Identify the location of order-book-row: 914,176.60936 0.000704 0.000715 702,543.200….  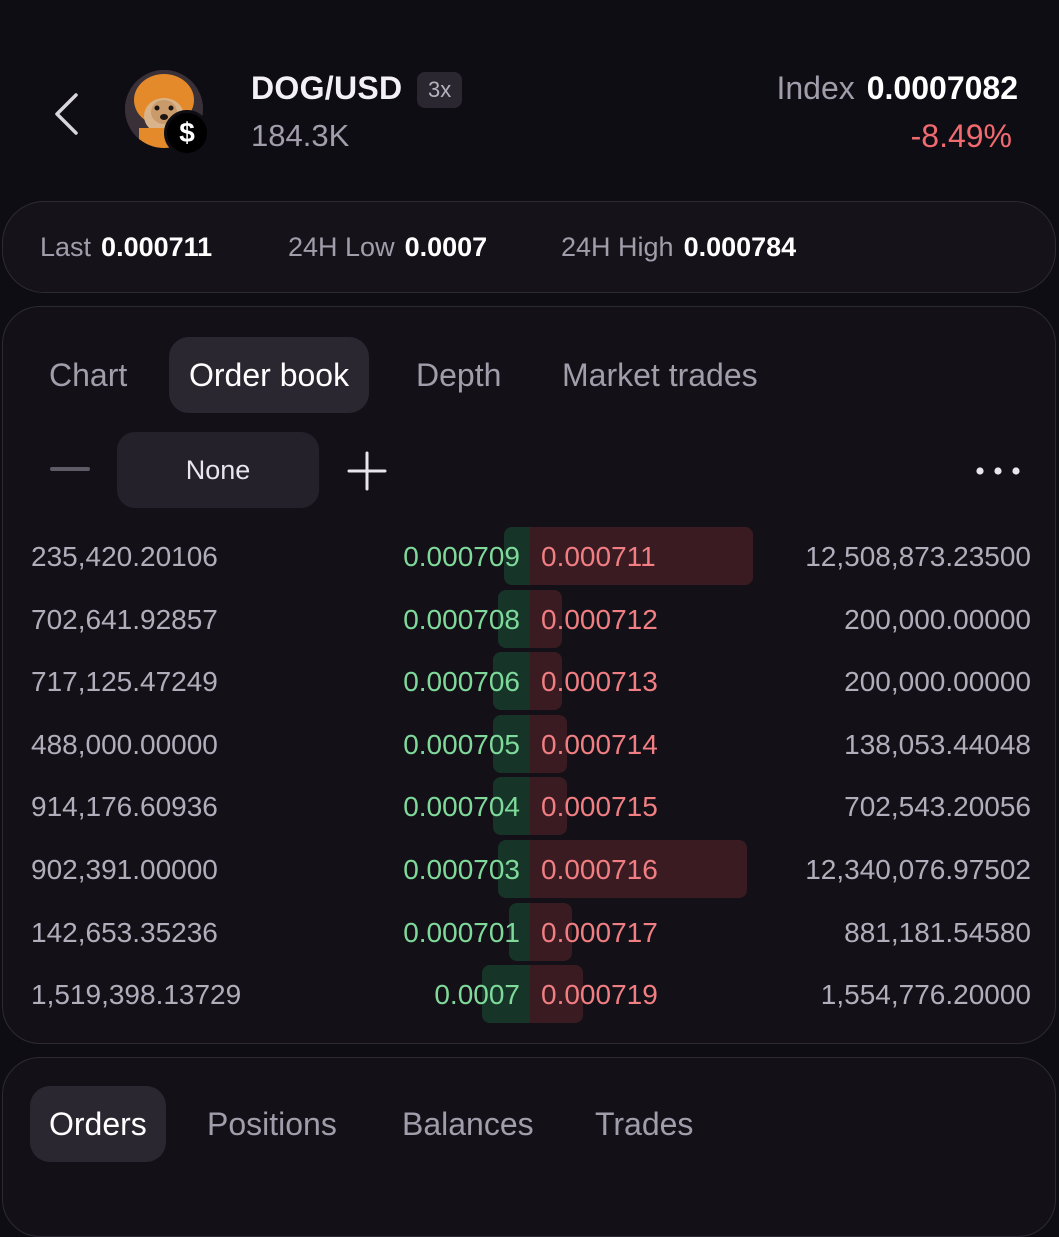
(530, 808).